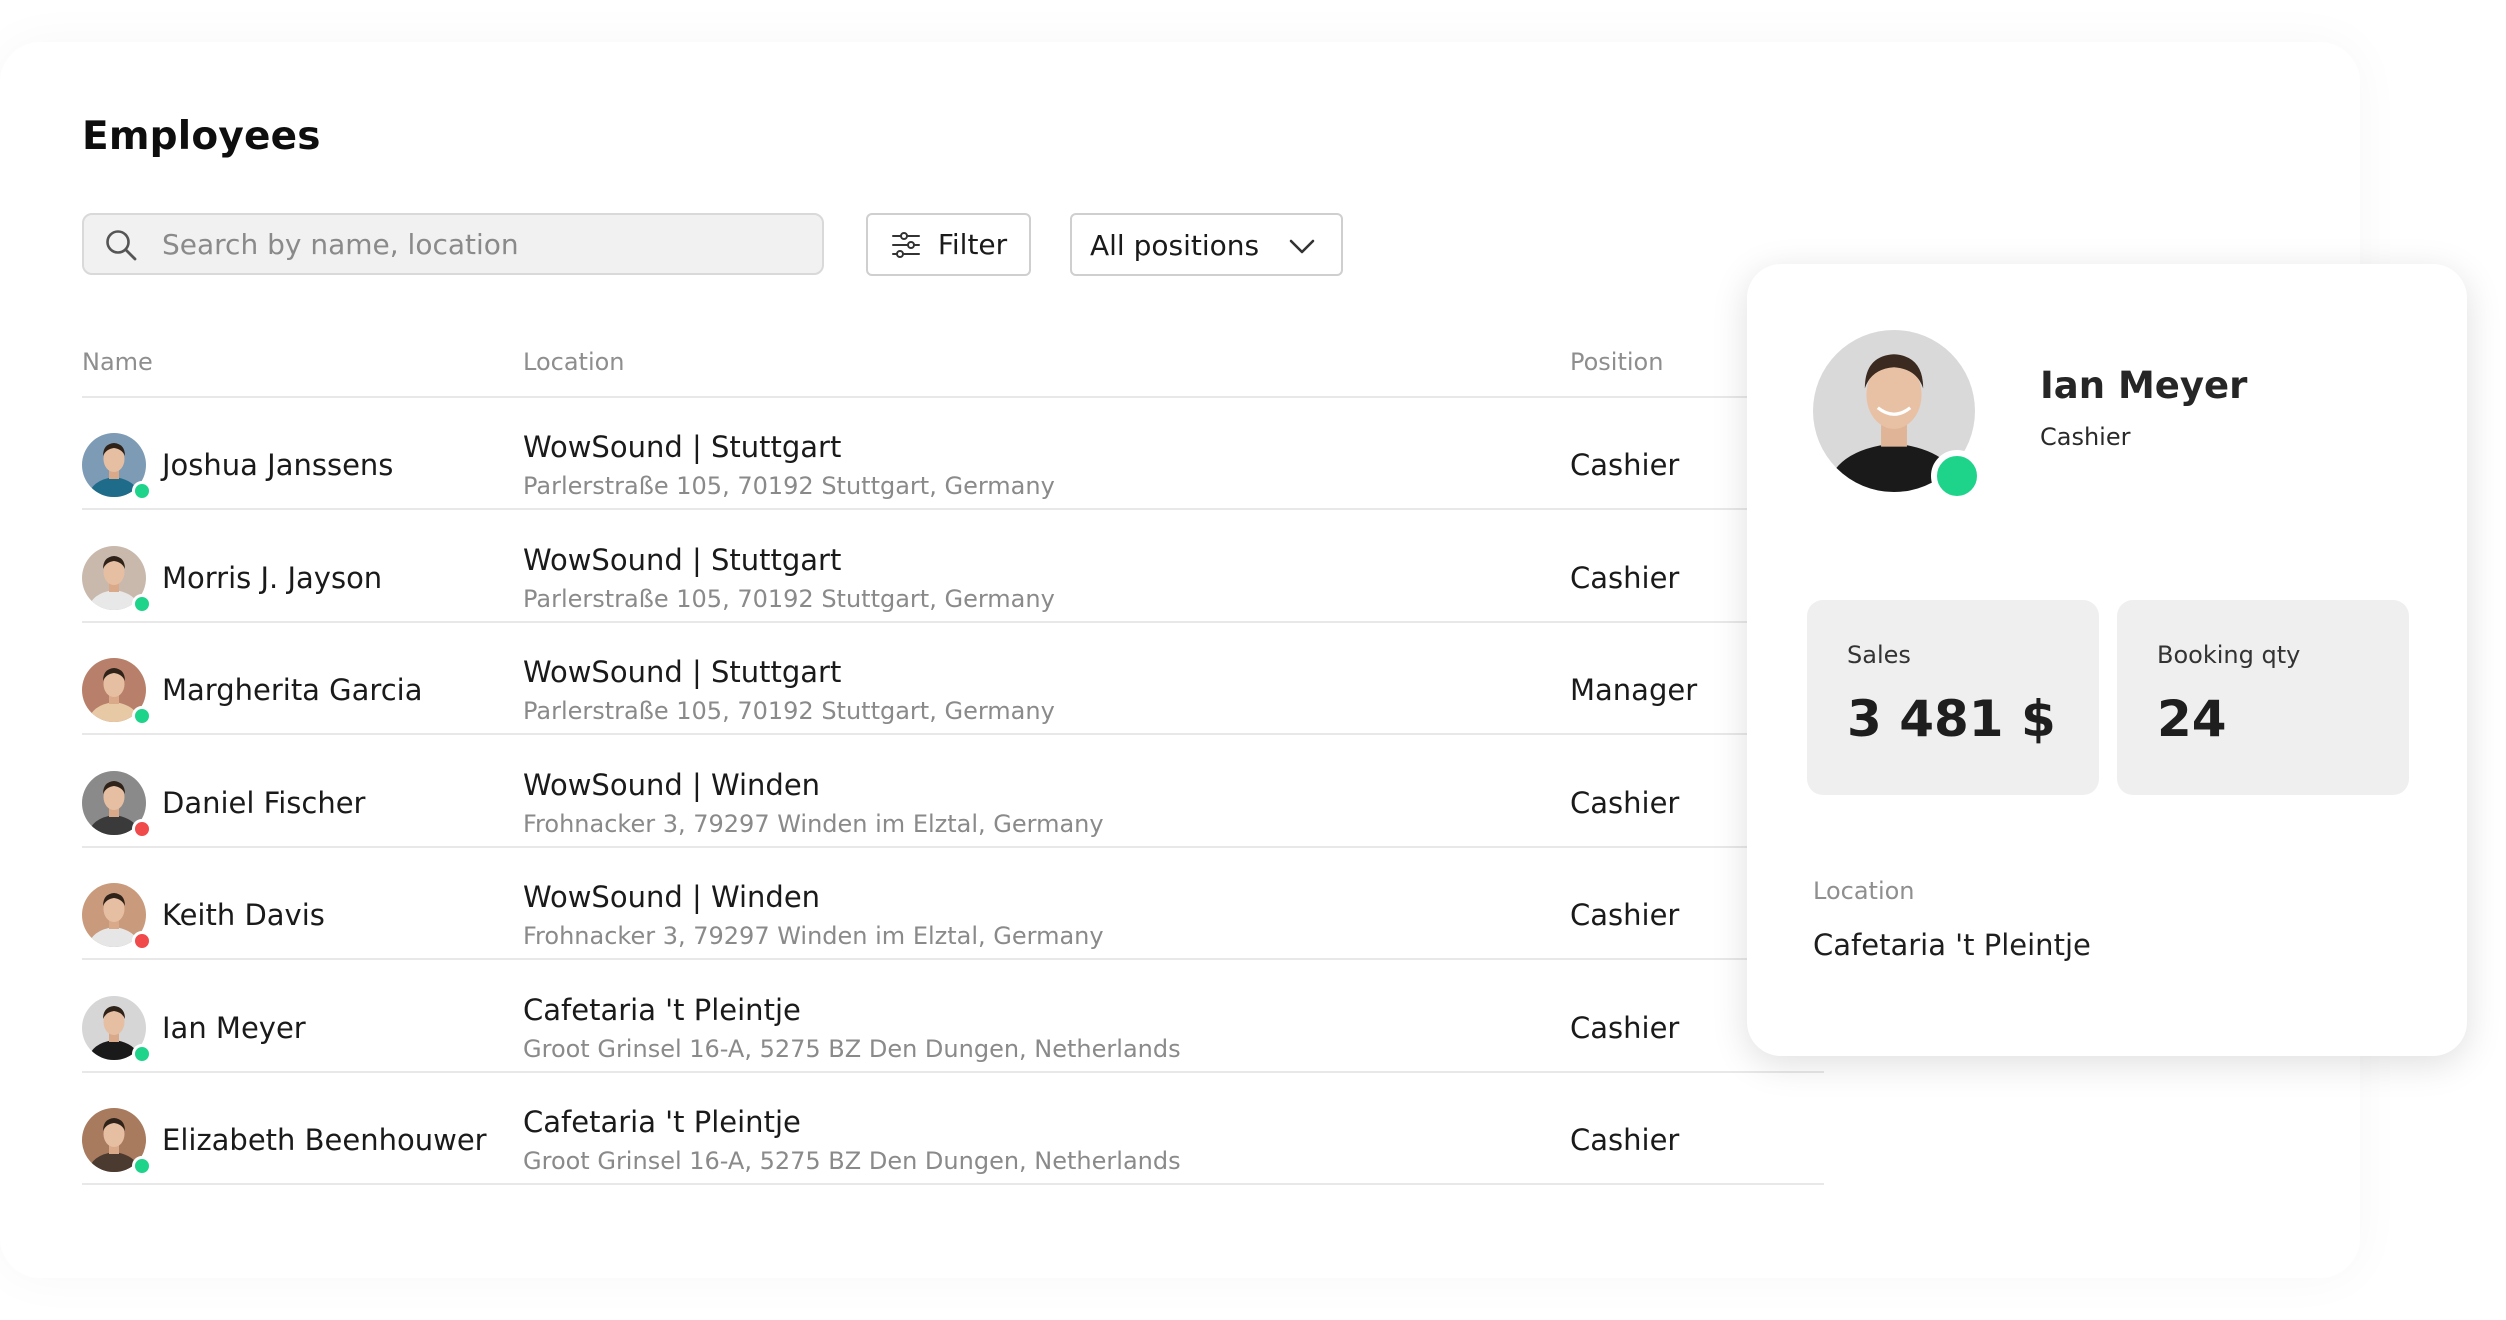 This screenshot has height=1320, width=2506. I want to click on sales-label: Sales, so click(1879, 655).